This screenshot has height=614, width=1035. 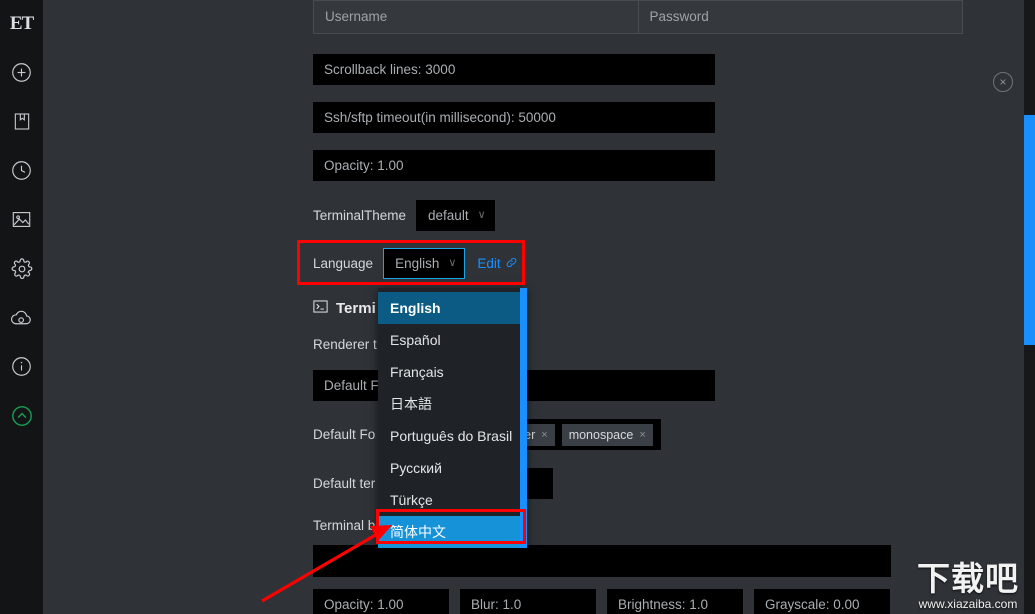 What do you see at coordinates (1029, 230) in the screenshot?
I see `page-scrollbar-thumb` at bounding box center [1029, 230].